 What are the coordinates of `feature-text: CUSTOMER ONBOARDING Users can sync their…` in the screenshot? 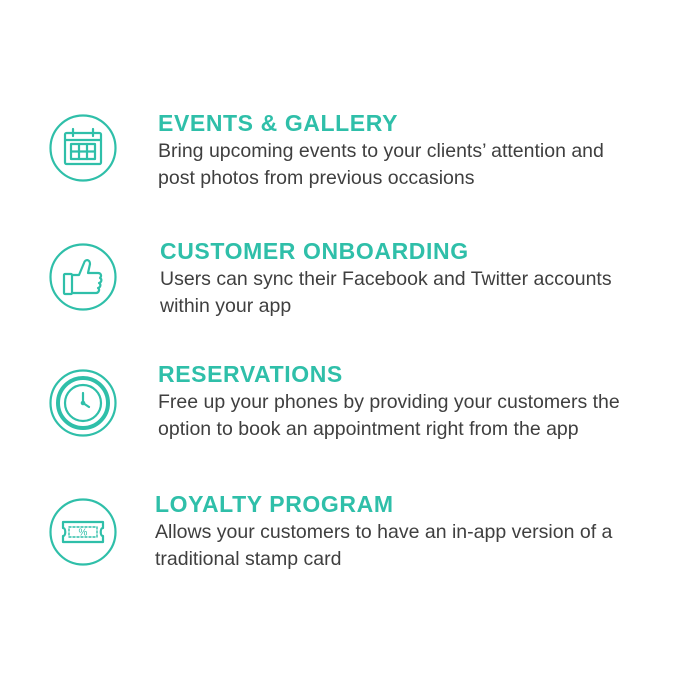 It's located at (400, 279).